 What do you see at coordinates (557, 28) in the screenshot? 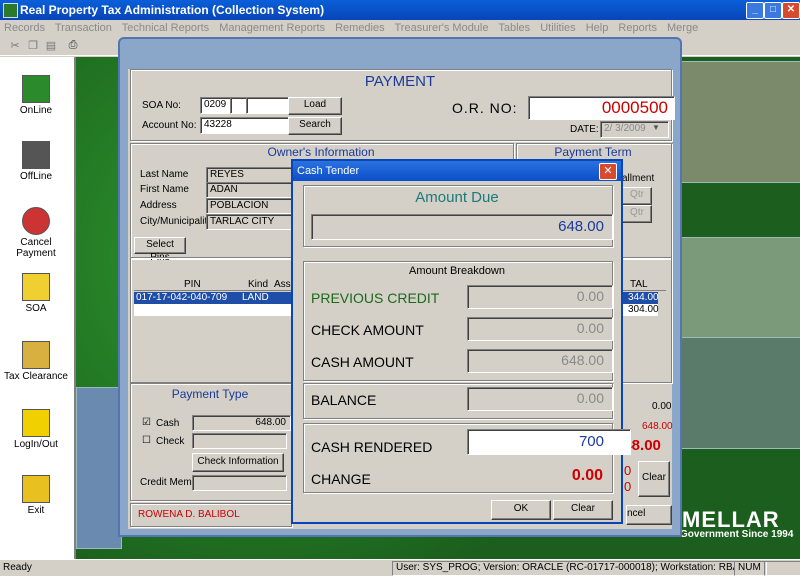
I see `menu-utilities: Utilities` at bounding box center [557, 28].